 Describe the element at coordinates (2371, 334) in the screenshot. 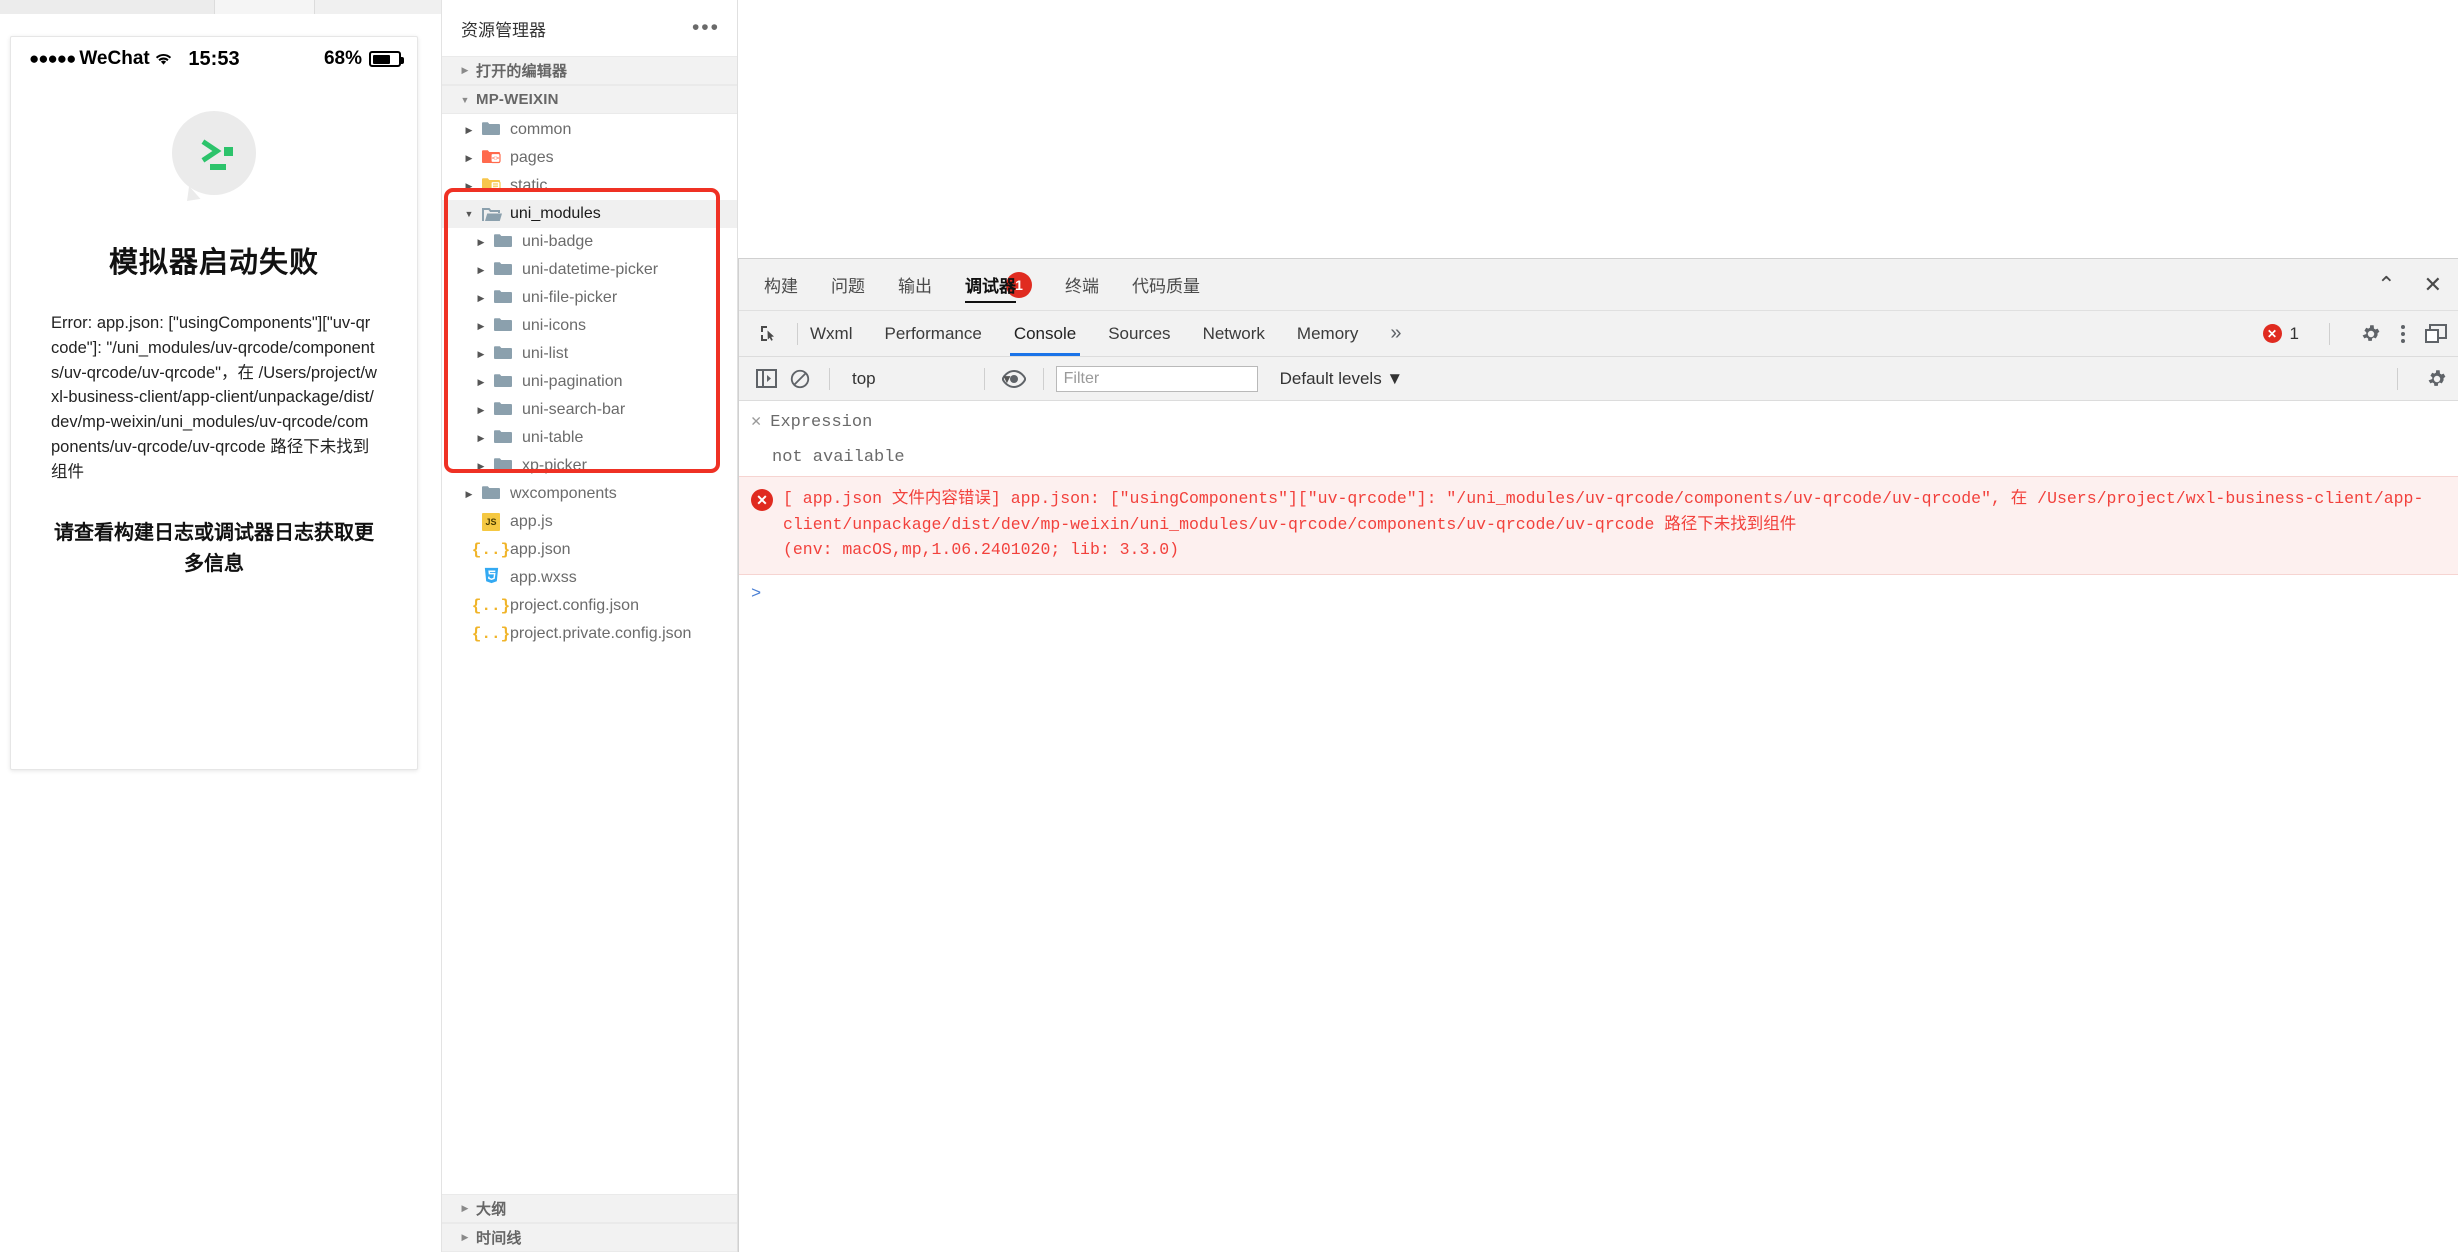

I see `settings-gear-icon` at that location.